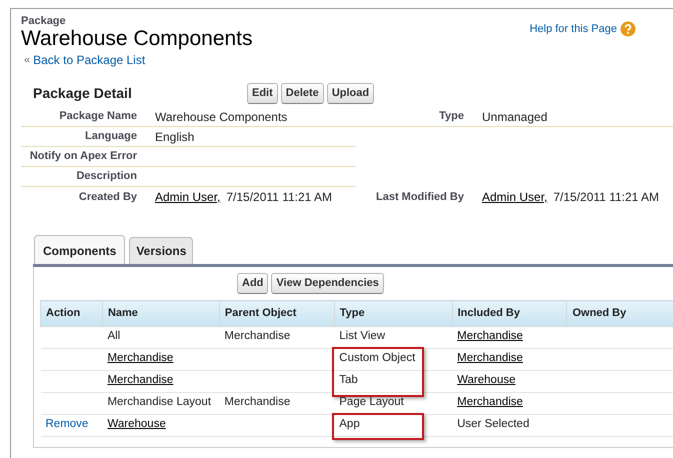  What do you see at coordinates (107, 197) in the screenshot?
I see `field-label: Created By` at bounding box center [107, 197].